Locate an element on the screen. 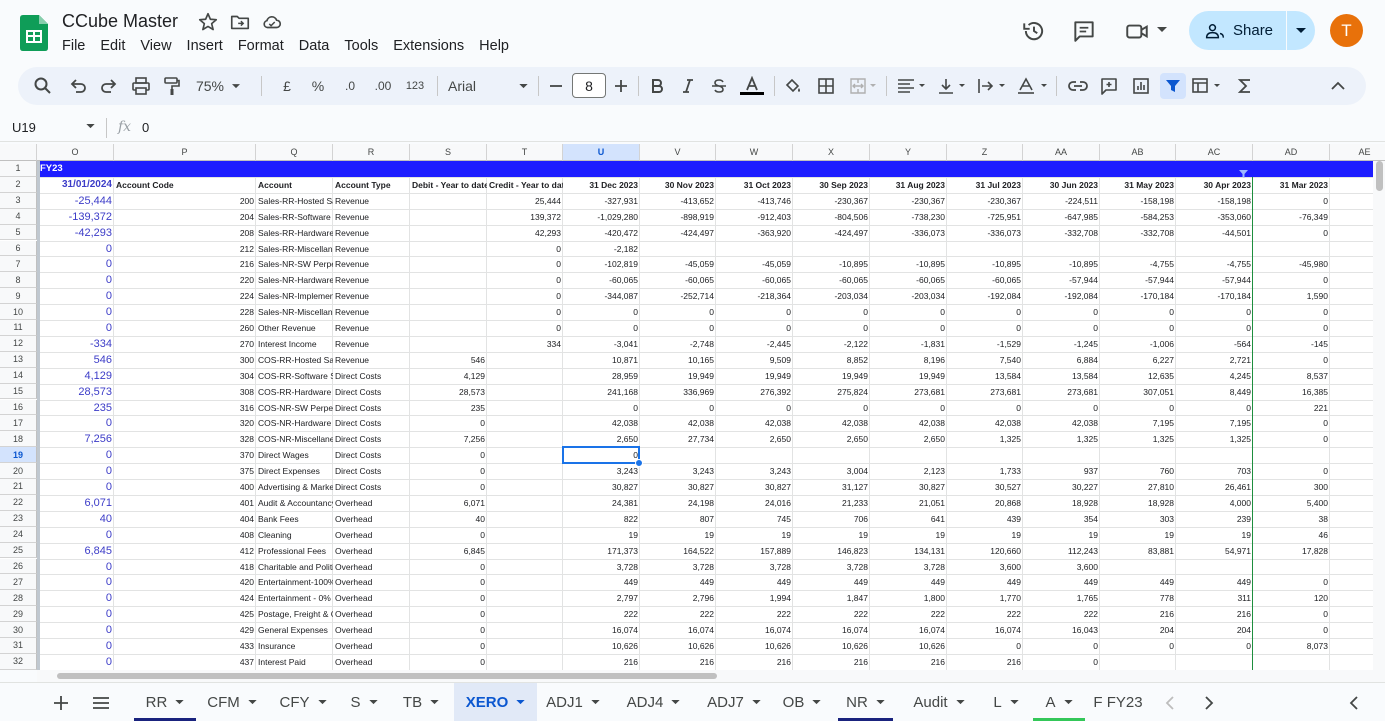  header-cell-ab: 31 May 2023 is located at coordinates (1138, 185).